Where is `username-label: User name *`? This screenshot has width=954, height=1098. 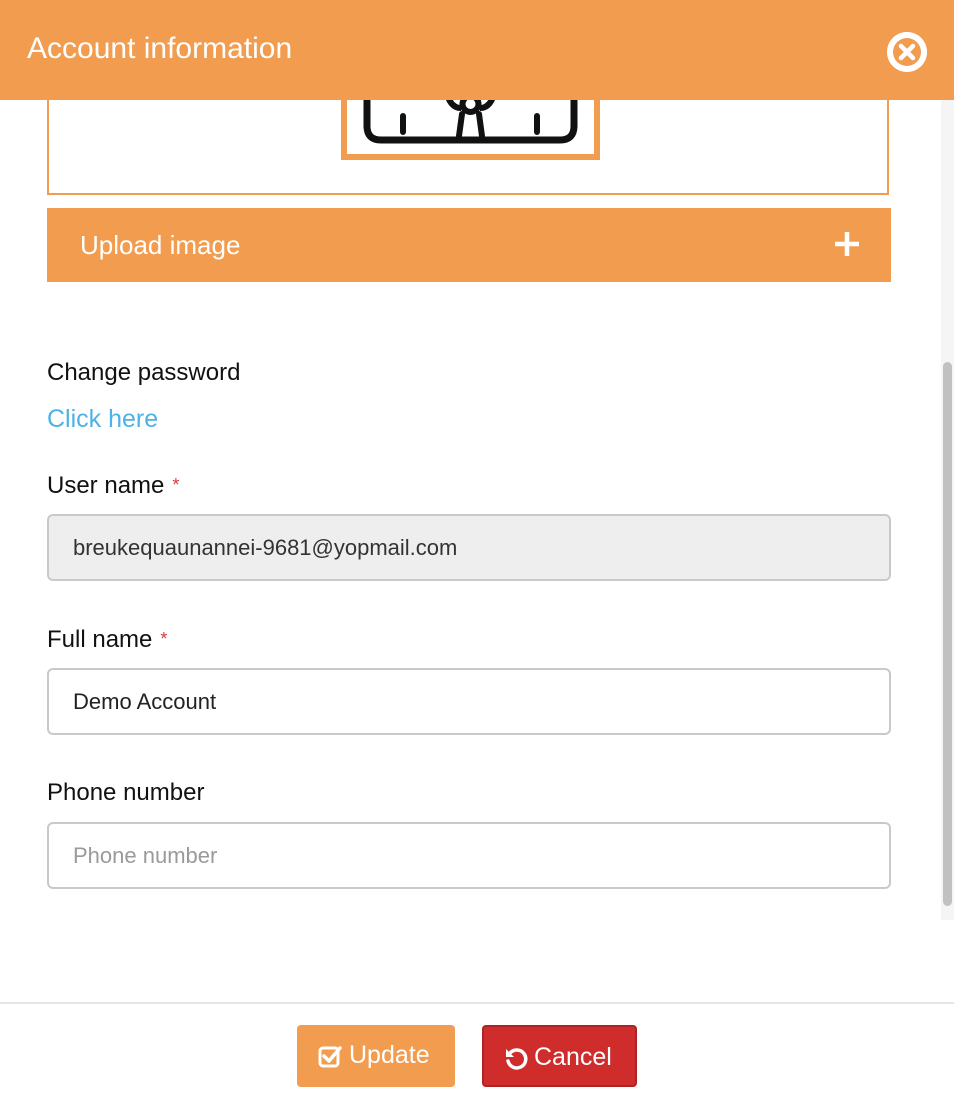
username-label: User name * is located at coordinates (113, 485).